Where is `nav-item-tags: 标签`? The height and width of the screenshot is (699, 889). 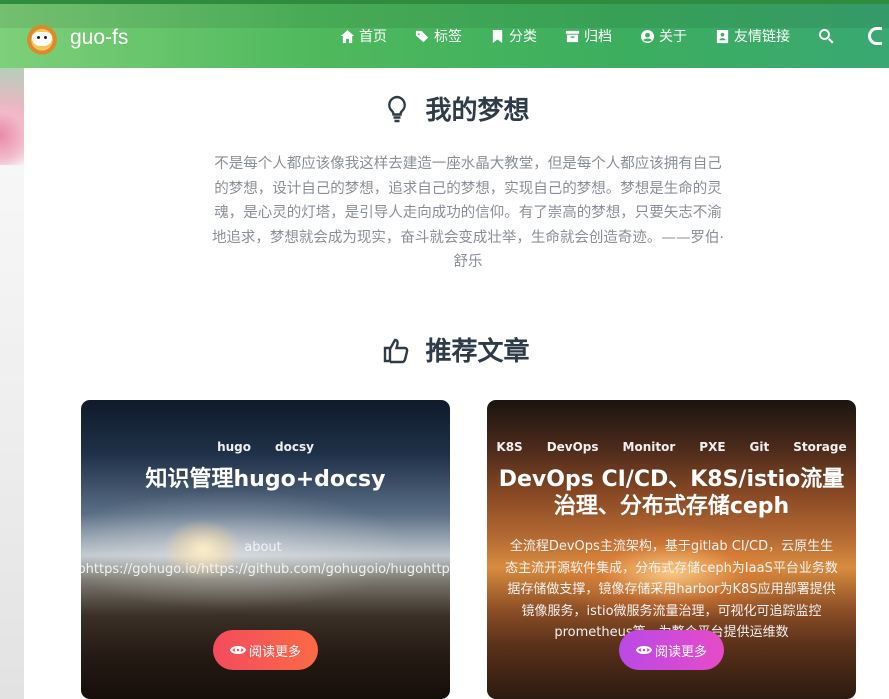 nav-item-tags: 标签 is located at coordinates (438, 36).